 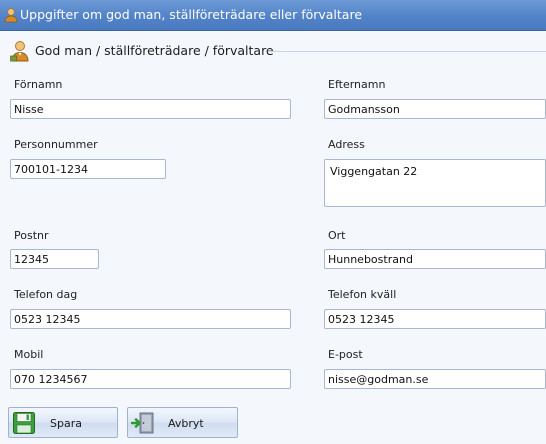 I want to click on phone-evening-field: 0523 12345, so click(x=435, y=319).